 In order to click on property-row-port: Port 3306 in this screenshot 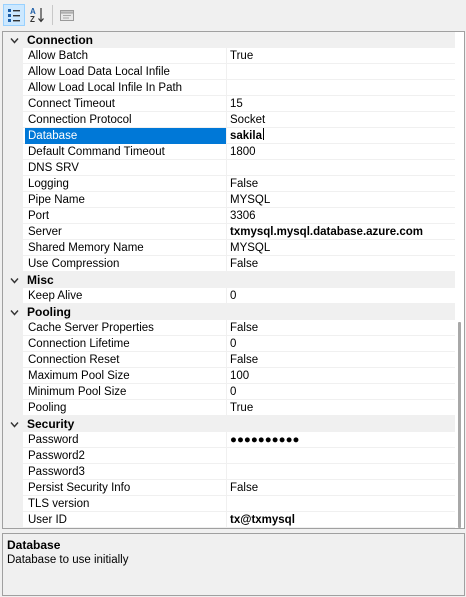, I will do `click(229, 216)`.